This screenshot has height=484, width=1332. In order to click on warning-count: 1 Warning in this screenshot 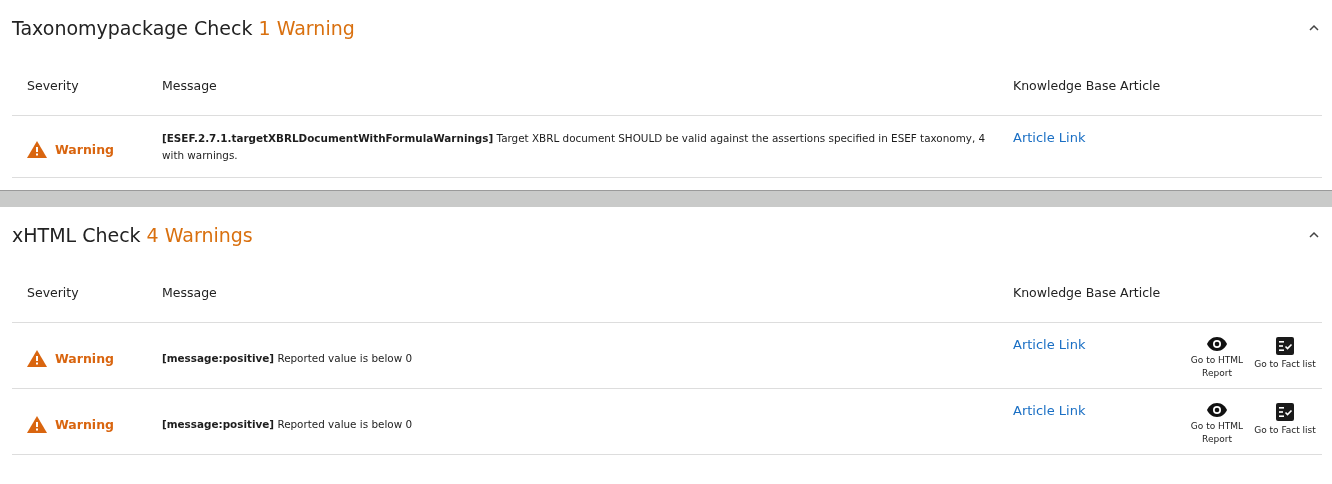, I will do `click(306, 28)`.